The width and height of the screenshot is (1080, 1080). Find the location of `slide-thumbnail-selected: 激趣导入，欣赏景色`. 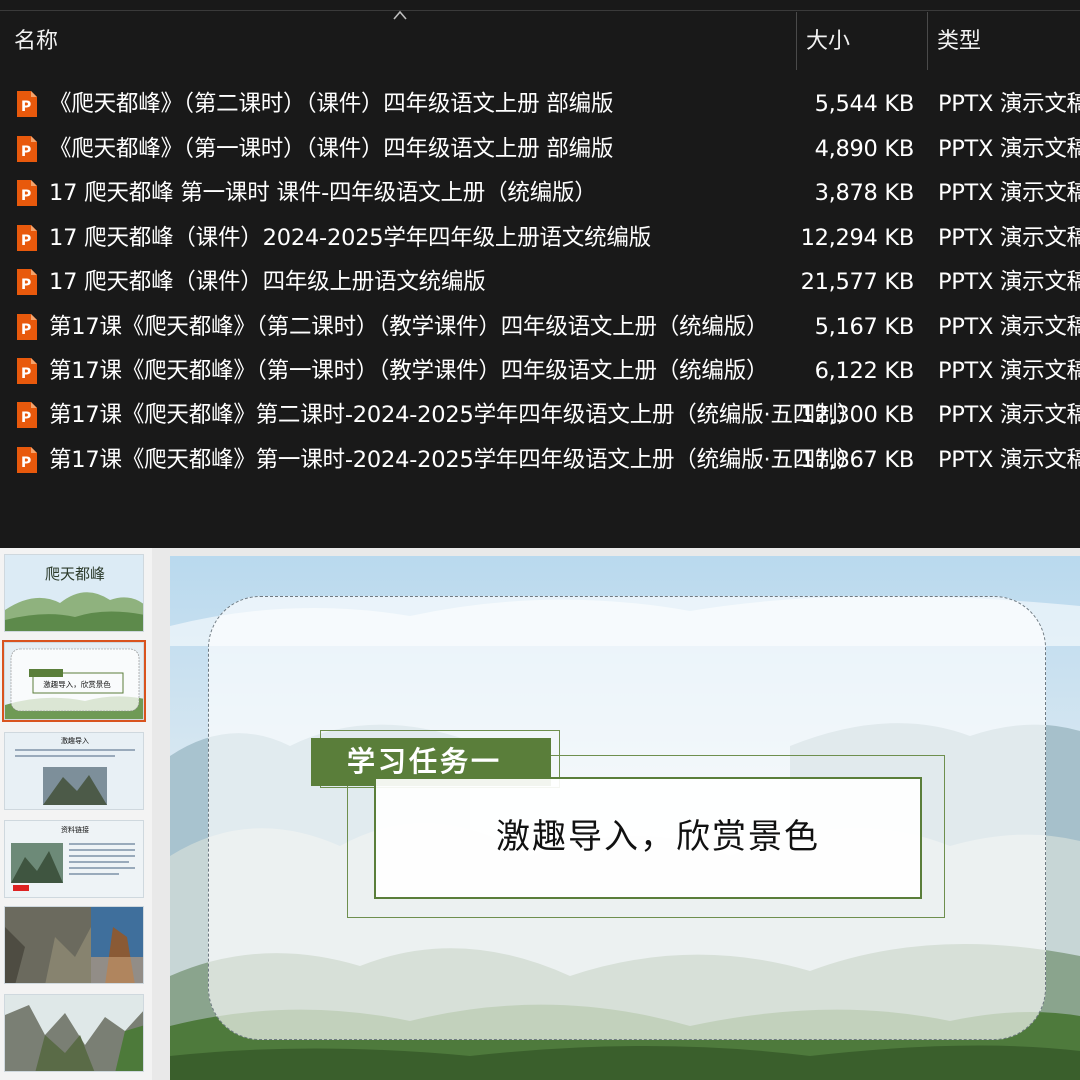

slide-thumbnail-selected: 激趣导入，欣赏景色 is located at coordinates (74, 681).